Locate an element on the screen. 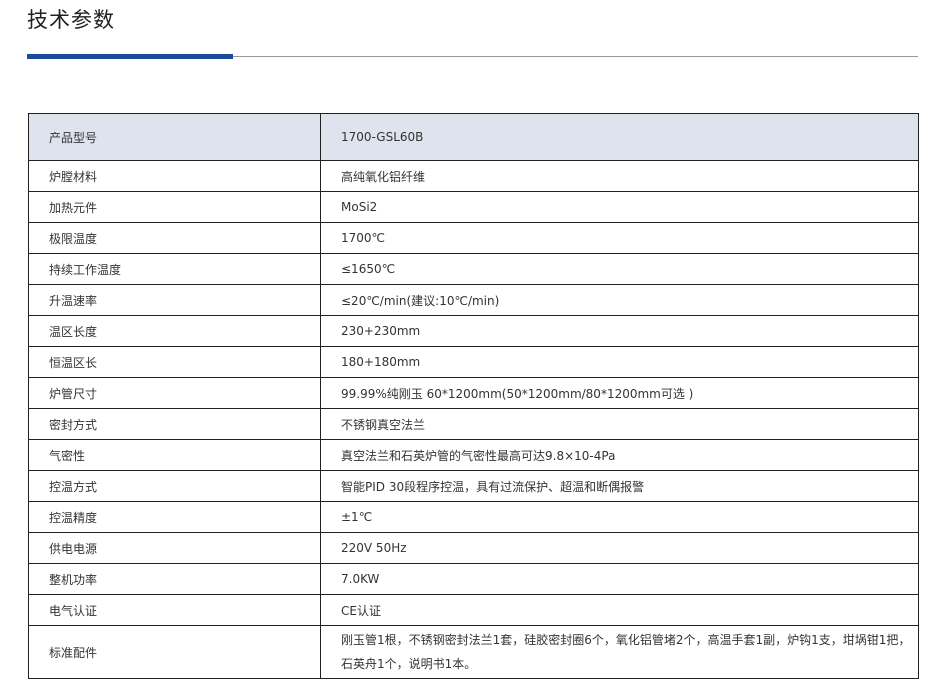 The height and width of the screenshot is (688, 930). row-label: 升温速率 is located at coordinates (174, 300).